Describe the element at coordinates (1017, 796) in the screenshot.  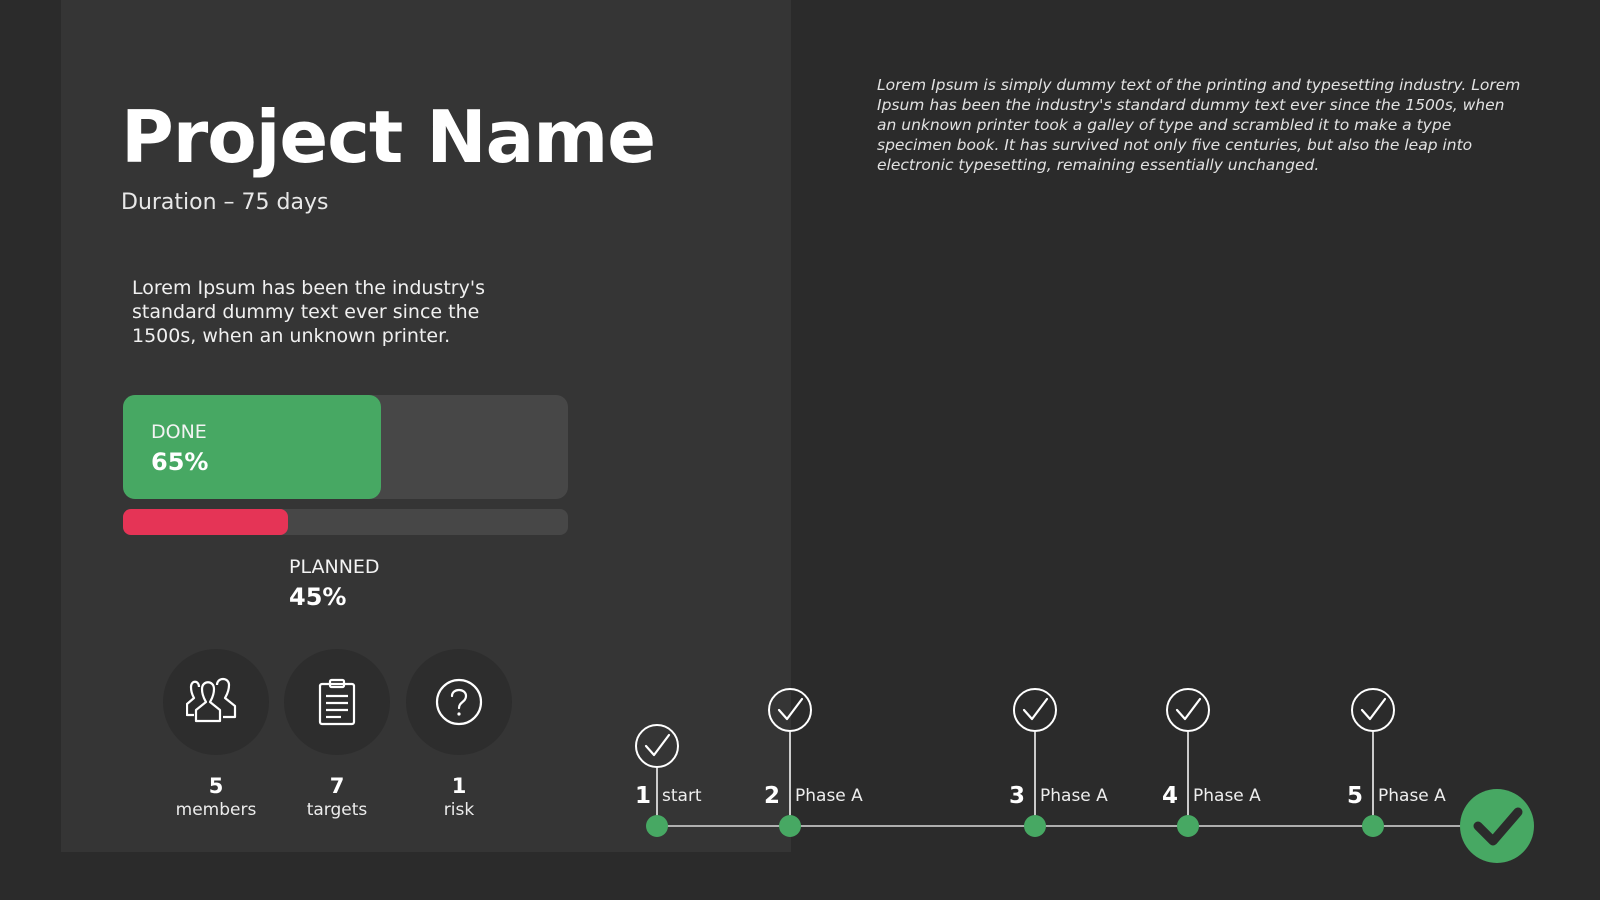
I see `milestone-number: 3` at that location.